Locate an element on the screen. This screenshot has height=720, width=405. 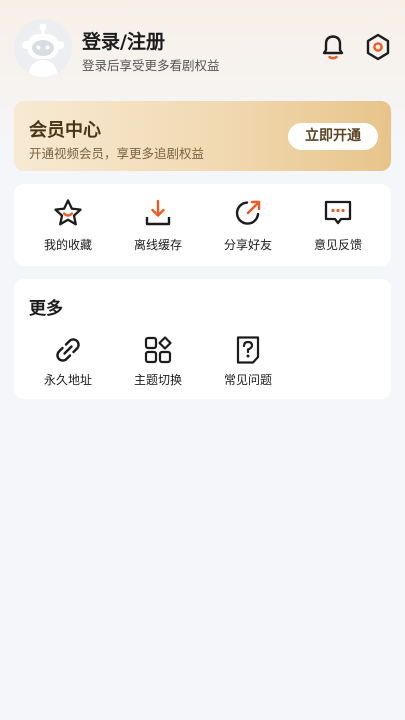
settings-icon is located at coordinates (378, 47).